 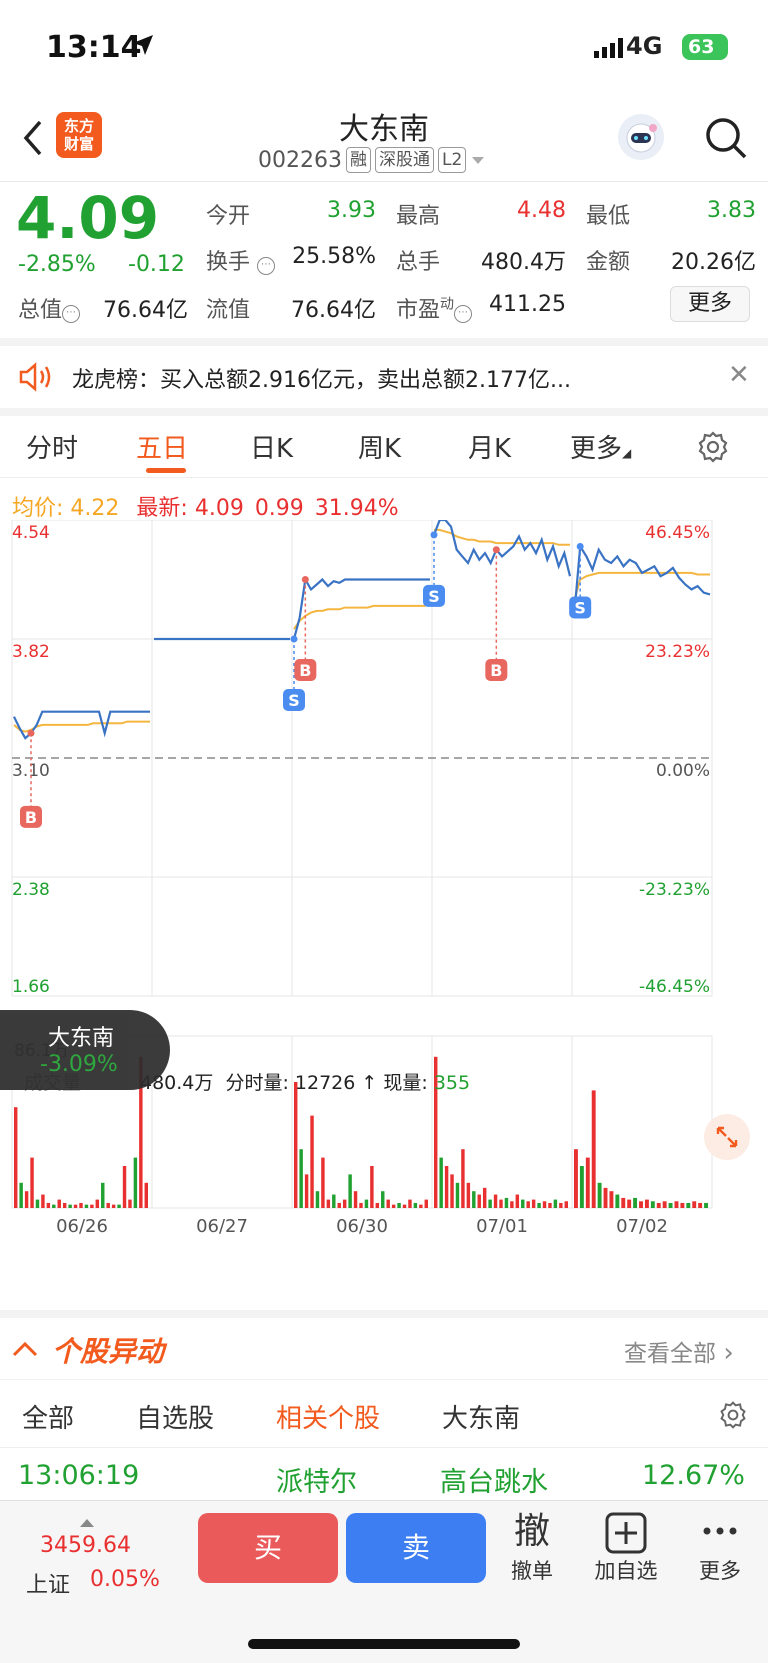 I want to click on stock-code: 002263, so click(x=300, y=160).